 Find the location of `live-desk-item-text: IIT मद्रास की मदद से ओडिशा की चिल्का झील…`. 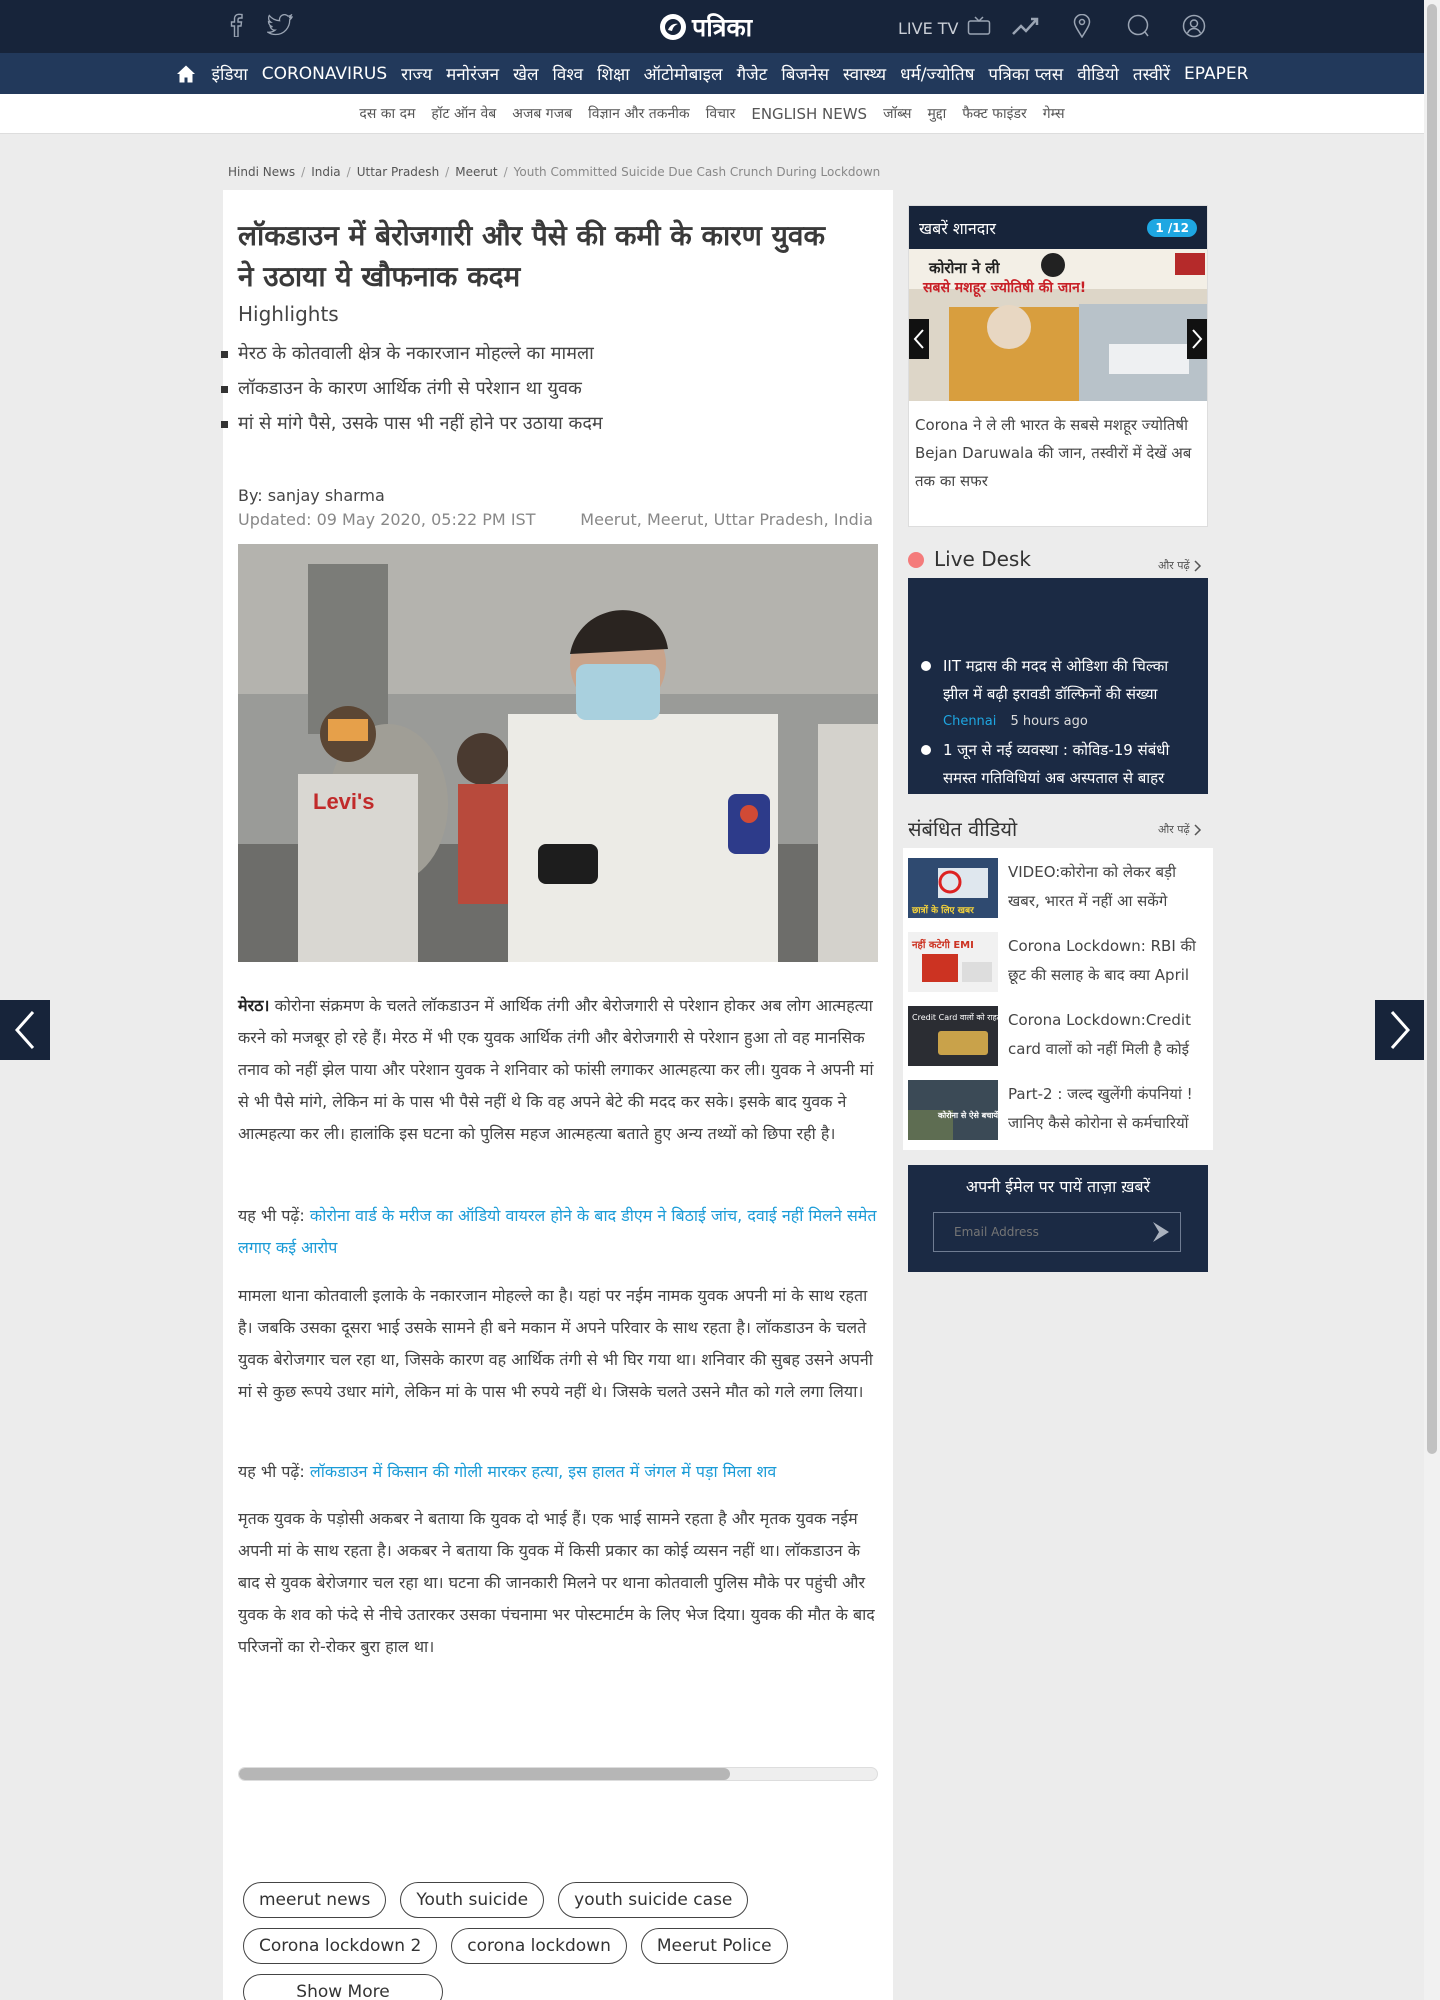

live-desk-item-text: IIT मद्रास की मदद से ओडिशा की चिल्का झील… is located at coordinates (1056, 680).